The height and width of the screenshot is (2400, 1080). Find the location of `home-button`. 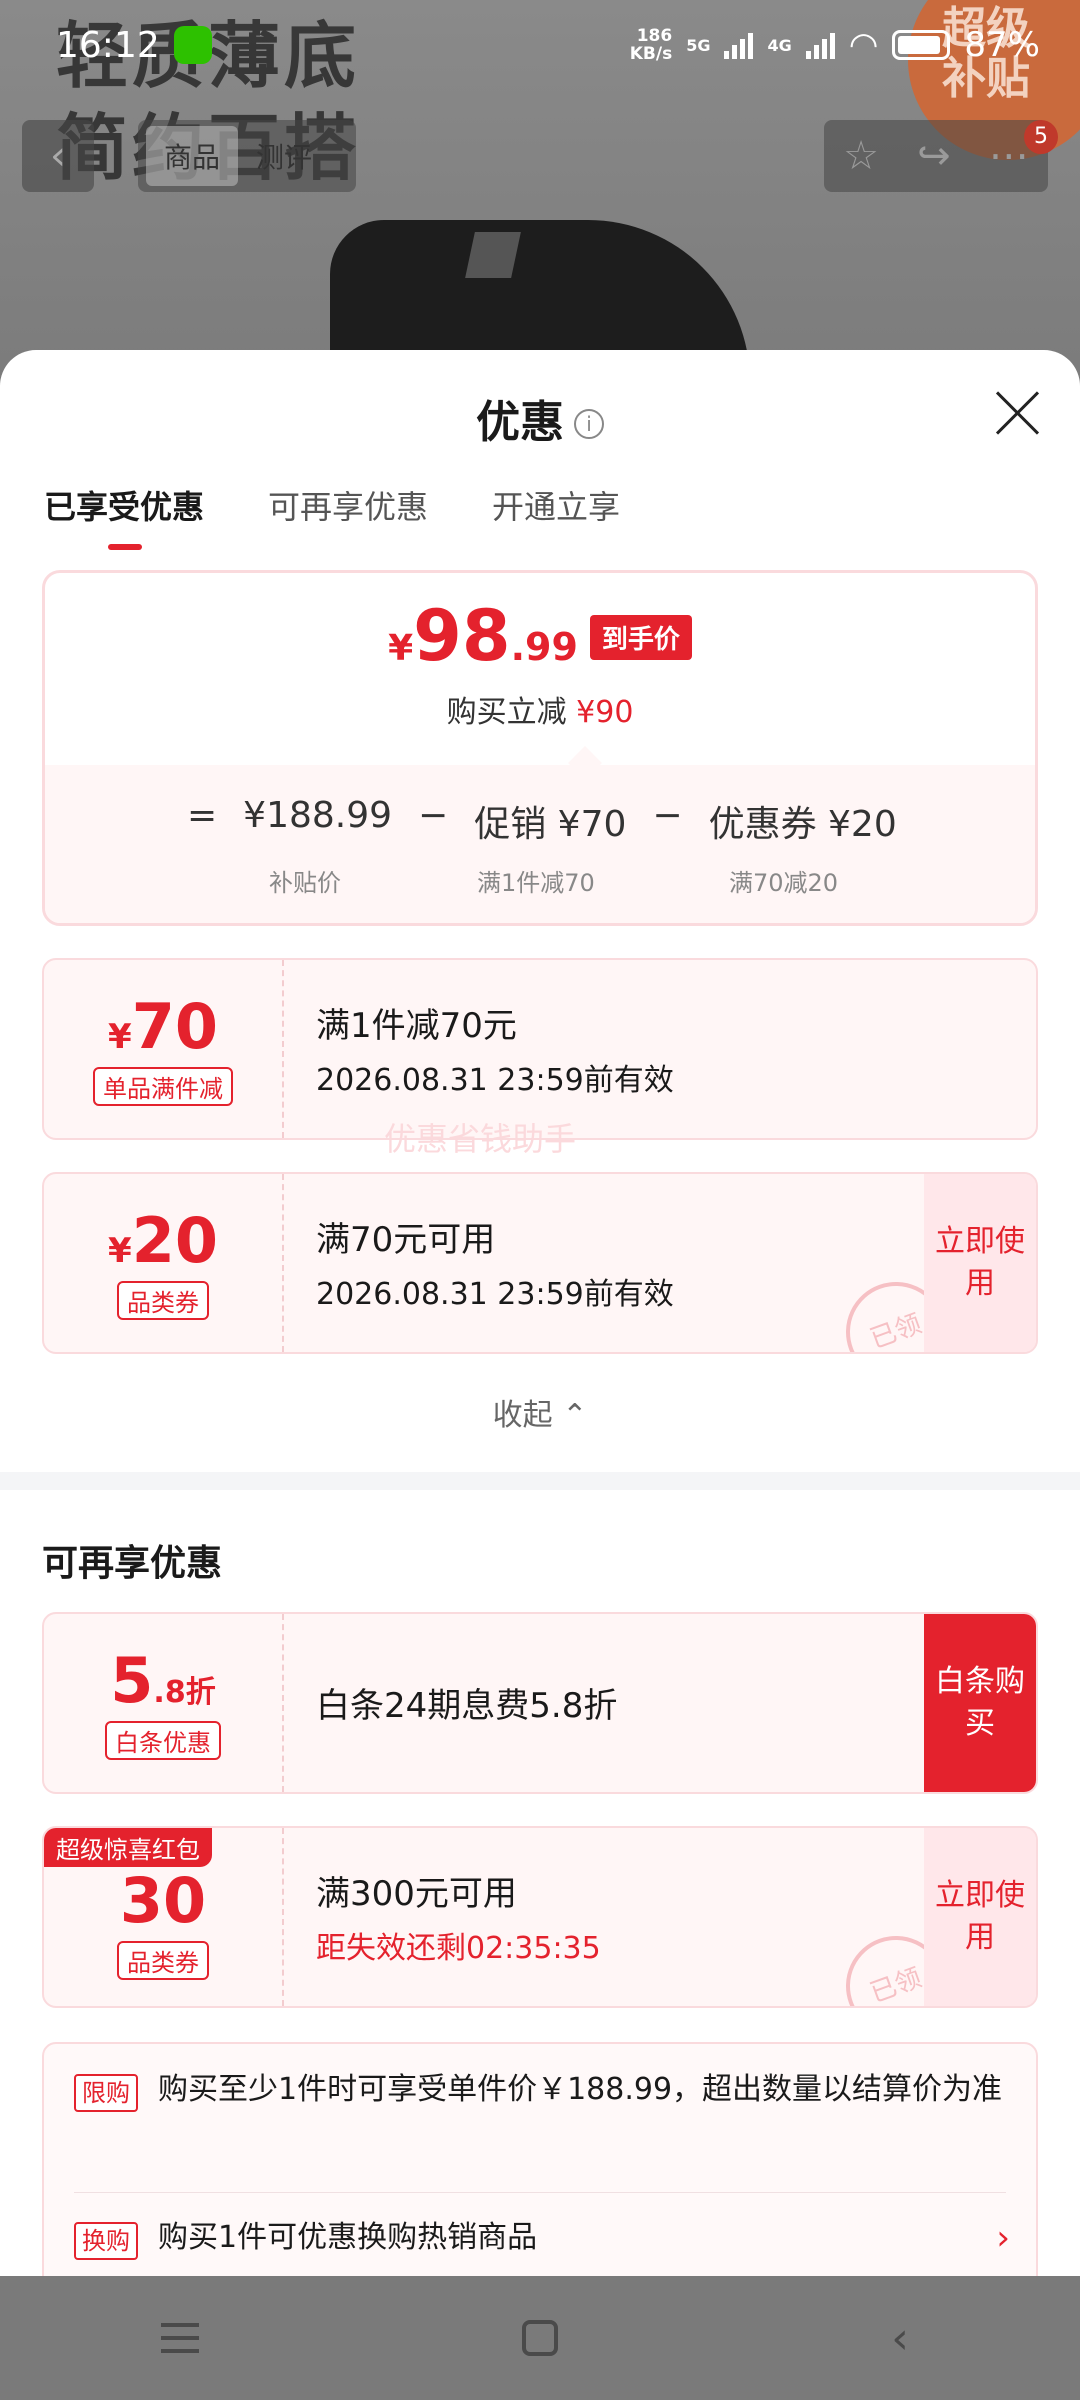

home-button is located at coordinates (540, 2338).